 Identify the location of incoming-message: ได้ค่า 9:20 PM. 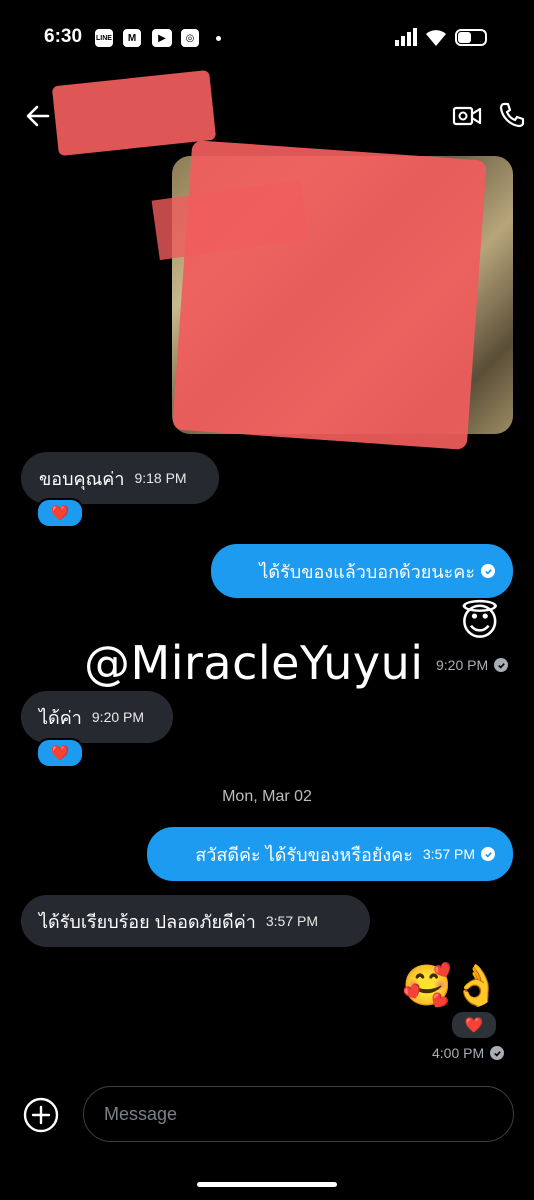
(97, 717).